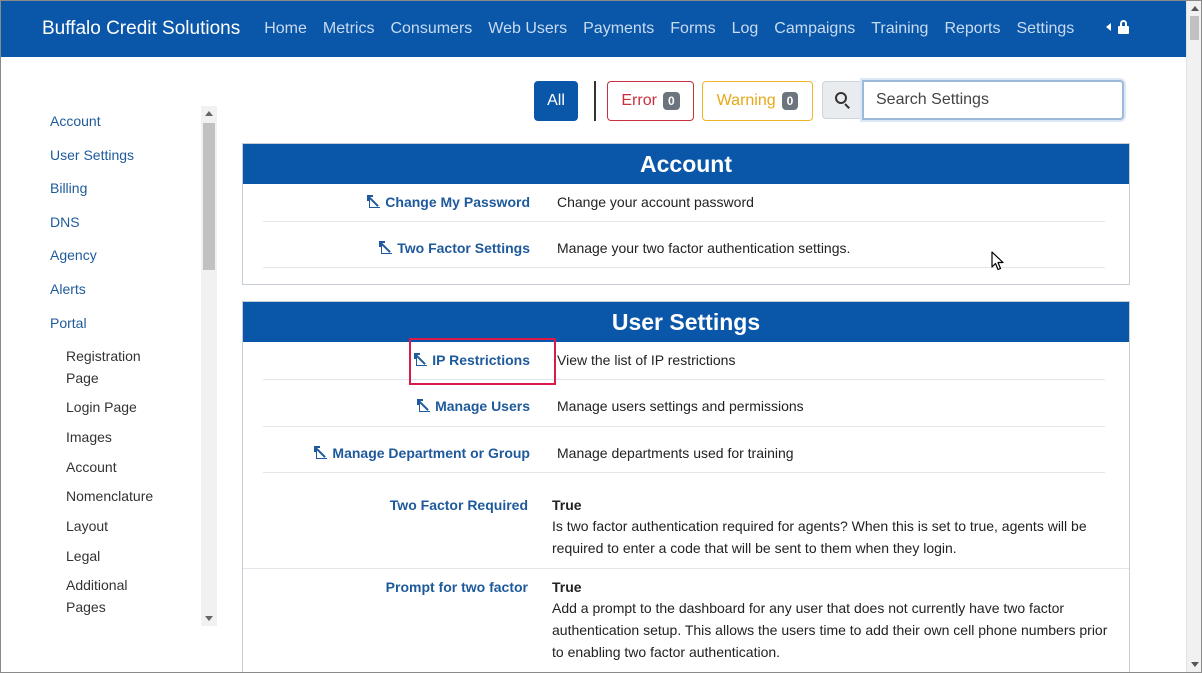  I want to click on sidebar-item-portal: Portal, so click(68, 323).